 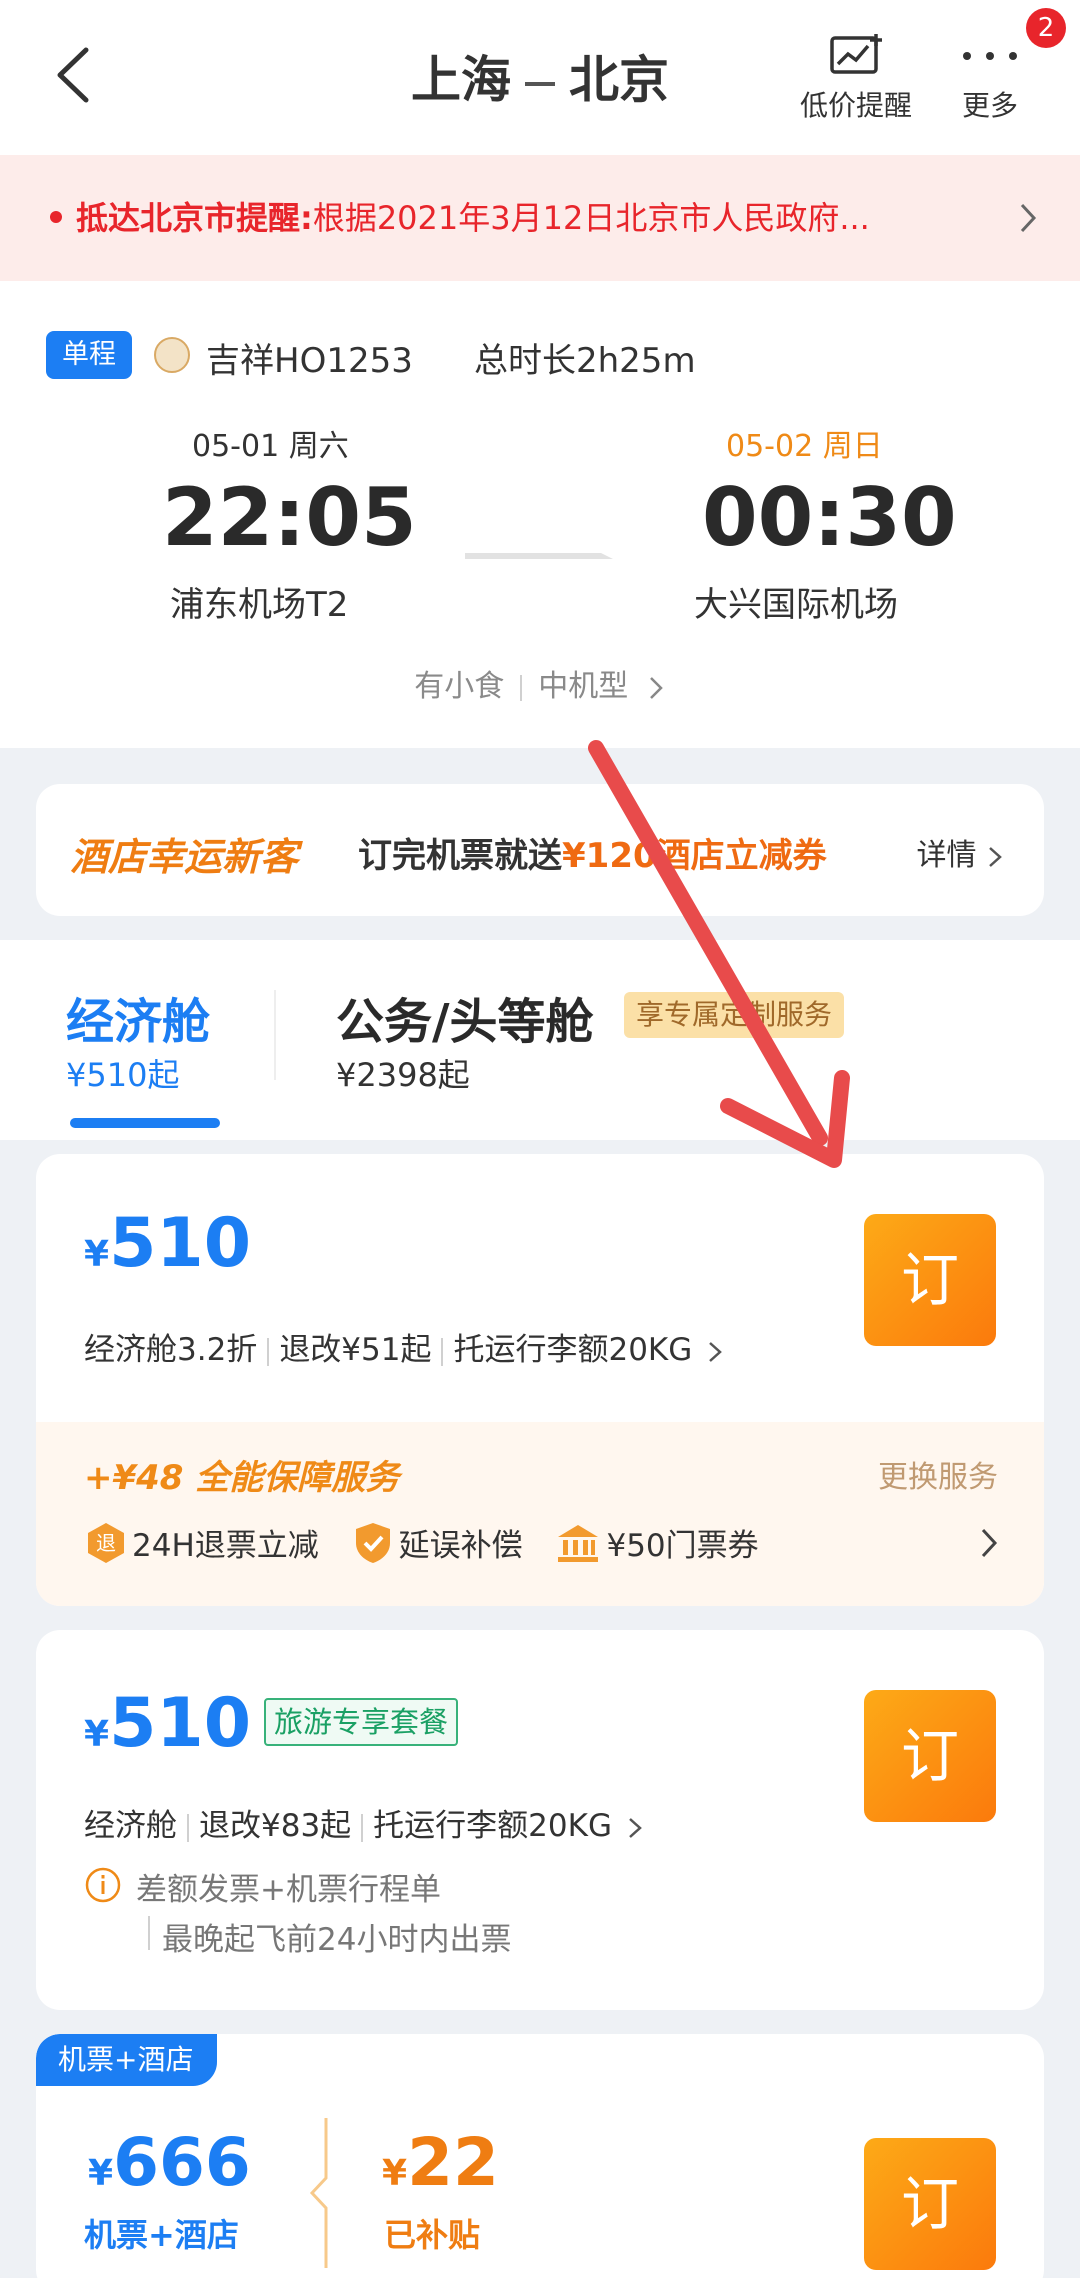 What do you see at coordinates (138, 1022) in the screenshot?
I see `economy-tab-label: 经济舱` at bounding box center [138, 1022].